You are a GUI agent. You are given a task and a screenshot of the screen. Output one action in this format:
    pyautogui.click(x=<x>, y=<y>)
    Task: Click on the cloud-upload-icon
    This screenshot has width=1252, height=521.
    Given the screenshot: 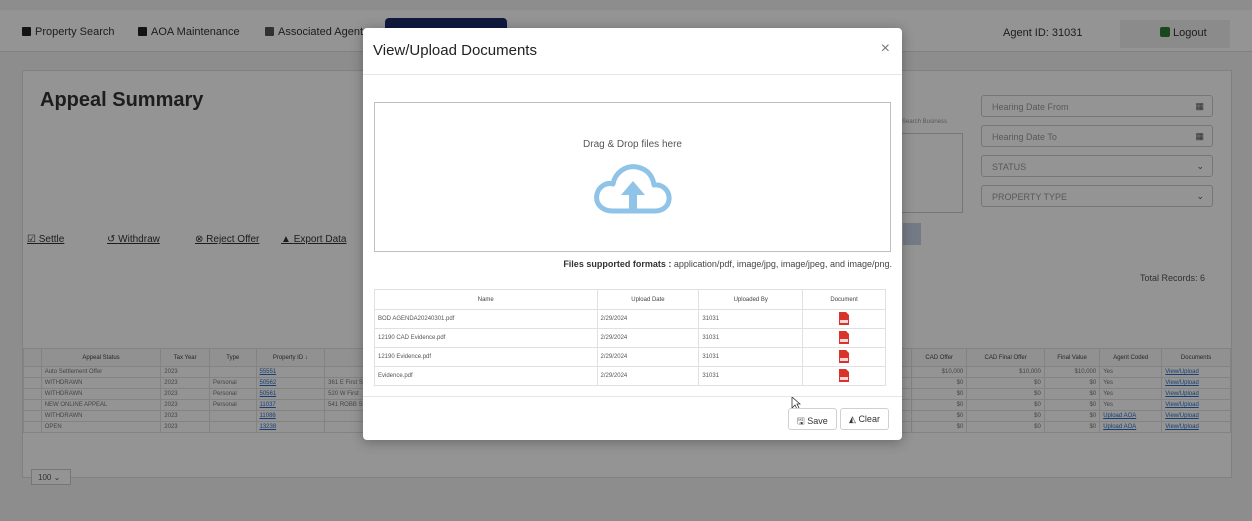 What is the action you would take?
    pyautogui.click(x=633, y=189)
    